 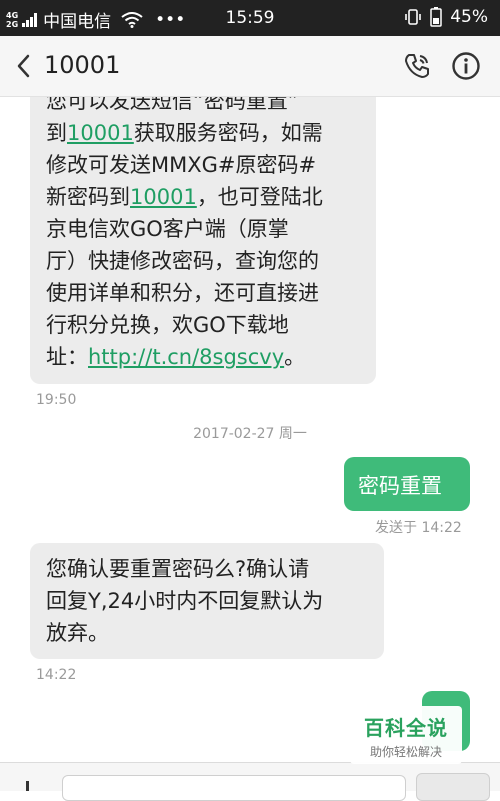 I want to click on status-bar: 4G 2G 中国电信 ••• 15:59 45%, so click(x=250, y=18).